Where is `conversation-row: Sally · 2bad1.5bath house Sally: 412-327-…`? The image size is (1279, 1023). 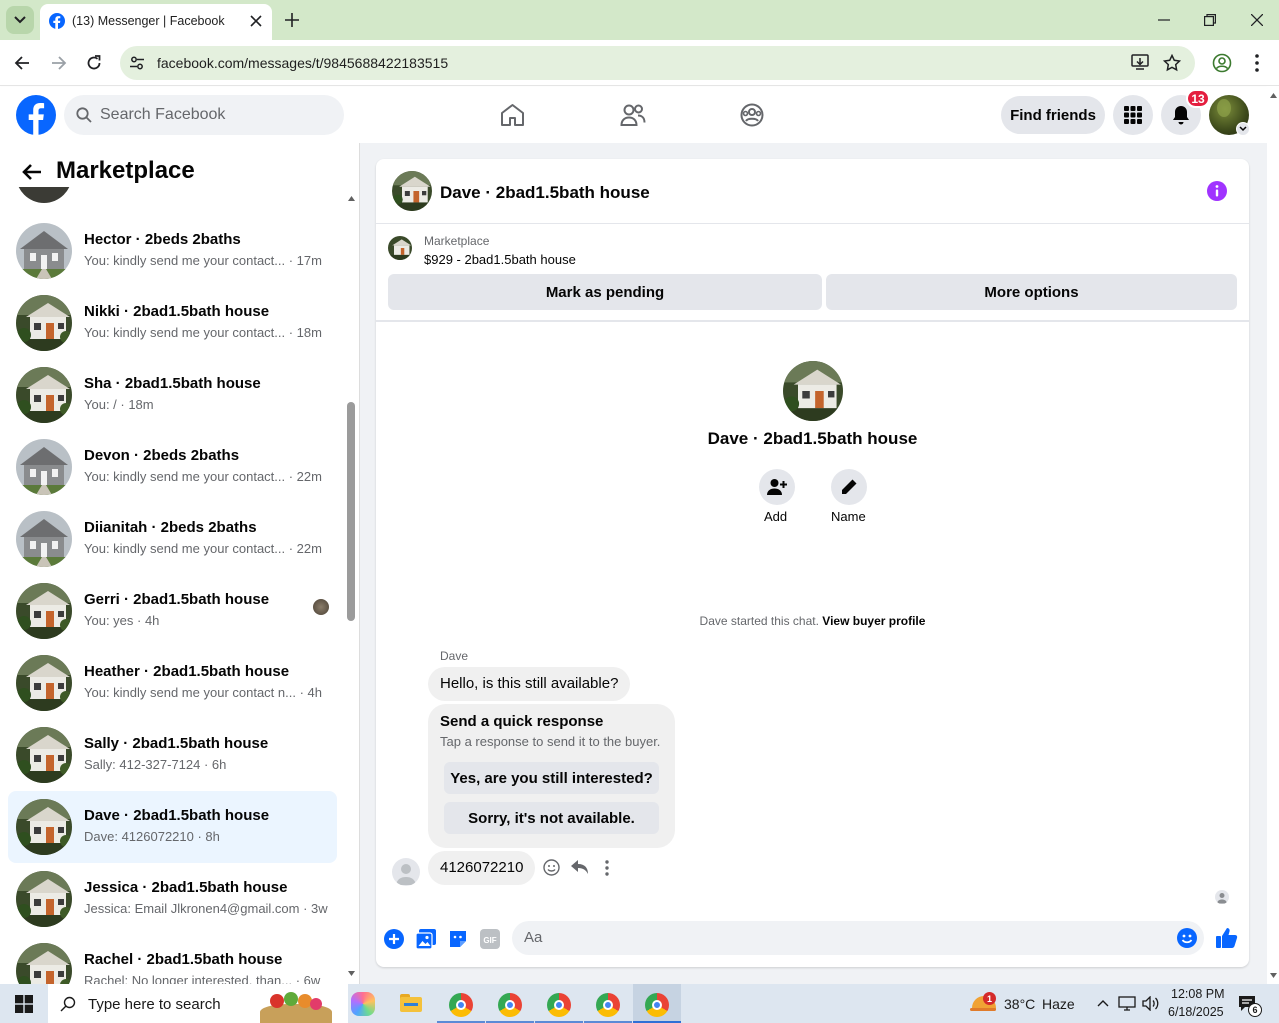
conversation-row: Sally · 2bad1.5bath house Sally: 412-327-… is located at coordinates (172, 755).